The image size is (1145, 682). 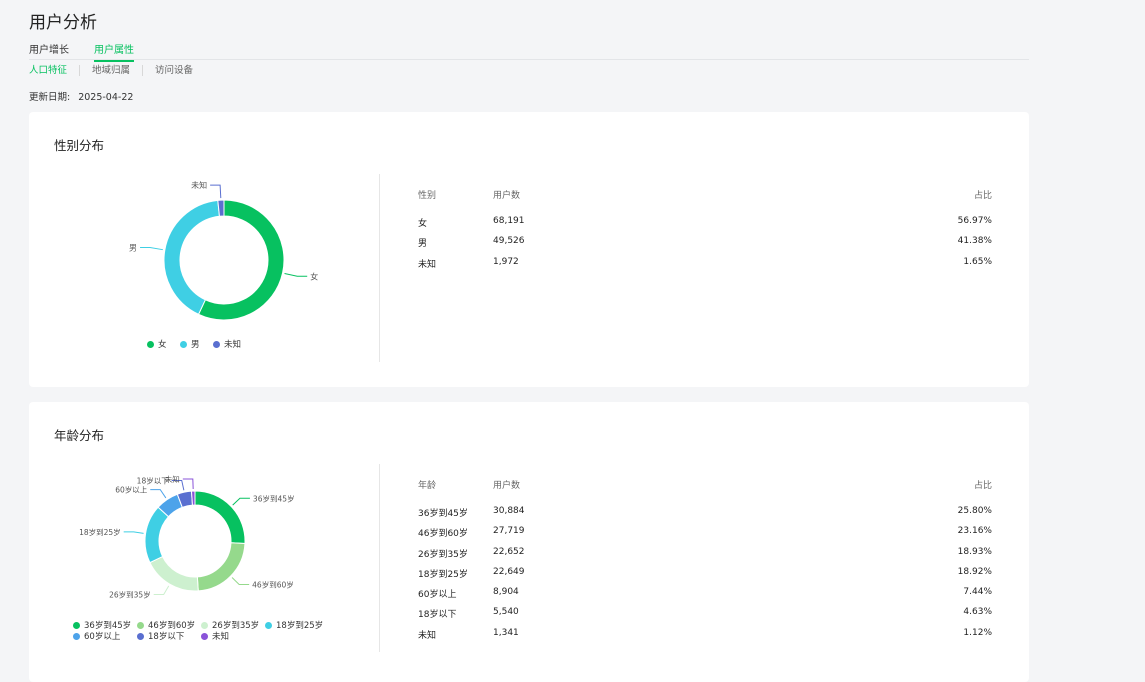 I want to click on gender-donut-chart: 女 男 未知, so click(x=223, y=250).